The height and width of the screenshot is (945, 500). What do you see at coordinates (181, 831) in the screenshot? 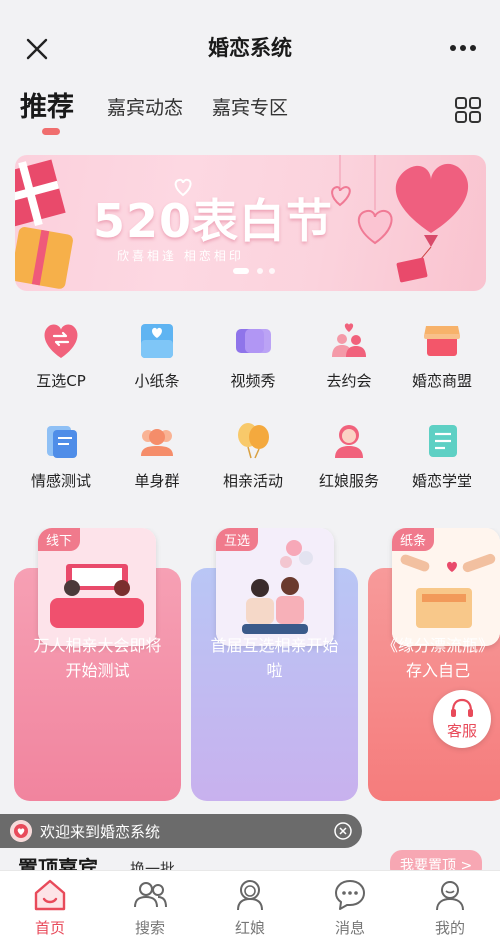
I see `welcome-toast: 欢迎来到婚恋系统` at bounding box center [181, 831].